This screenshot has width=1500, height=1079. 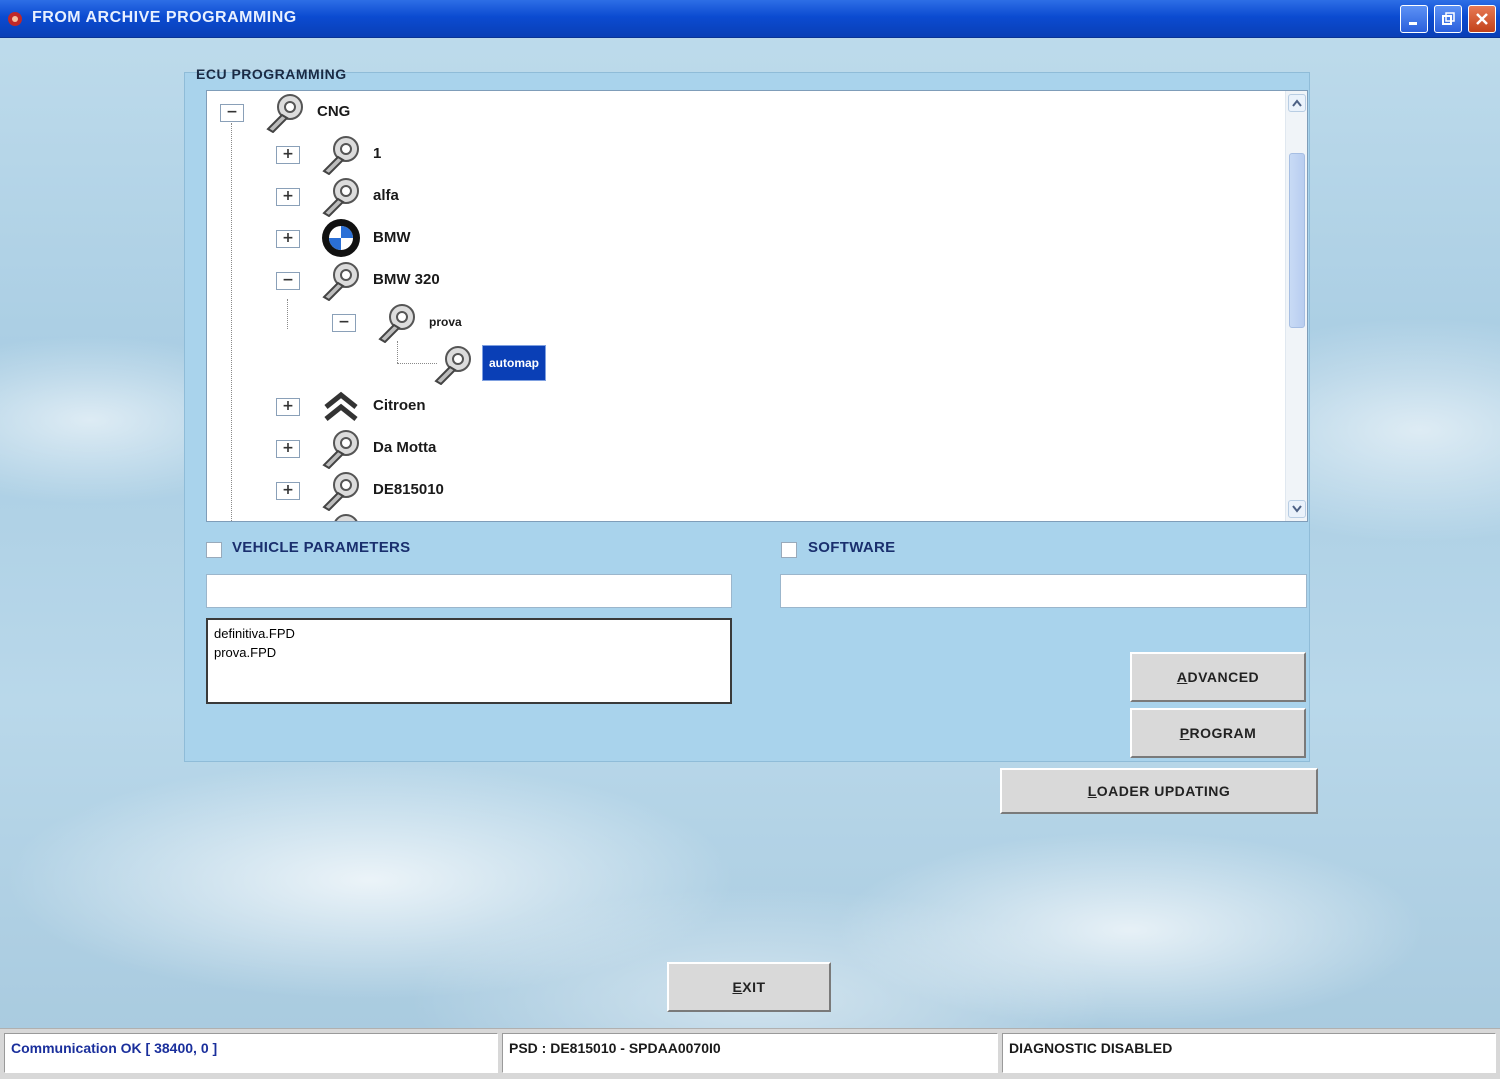 What do you see at coordinates (392, 237) in the screenshot?
I see `tree-node-label: BMW` at bounding box center [392, 237].